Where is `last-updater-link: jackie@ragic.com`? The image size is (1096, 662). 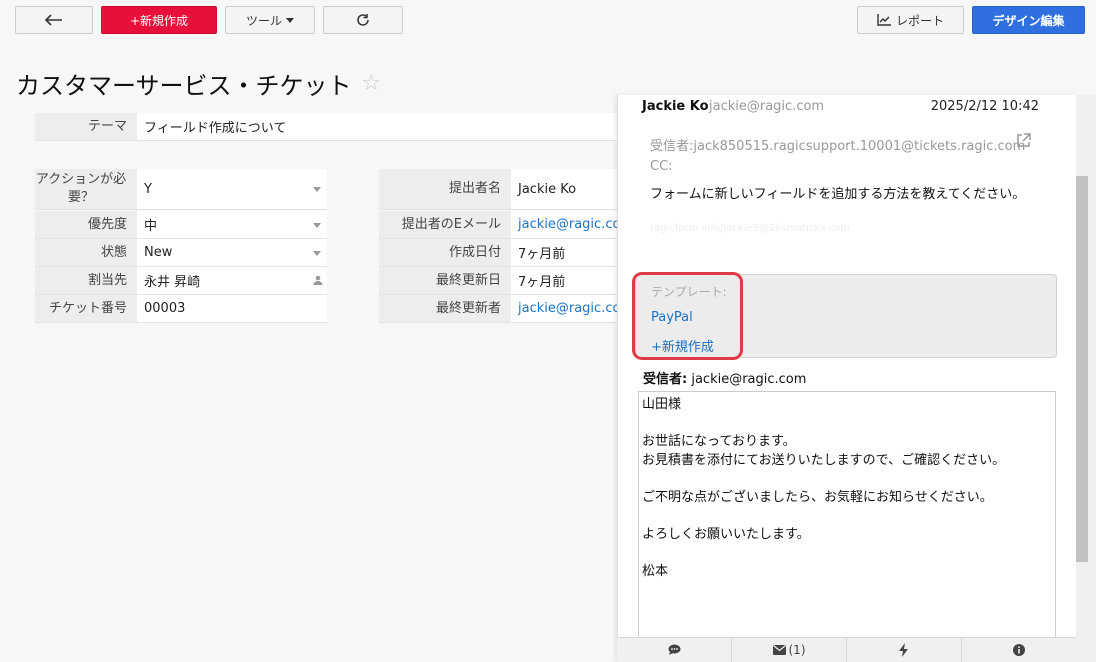
last-updater-link: jackie@ragic.com is located at coordinates (568, 308).